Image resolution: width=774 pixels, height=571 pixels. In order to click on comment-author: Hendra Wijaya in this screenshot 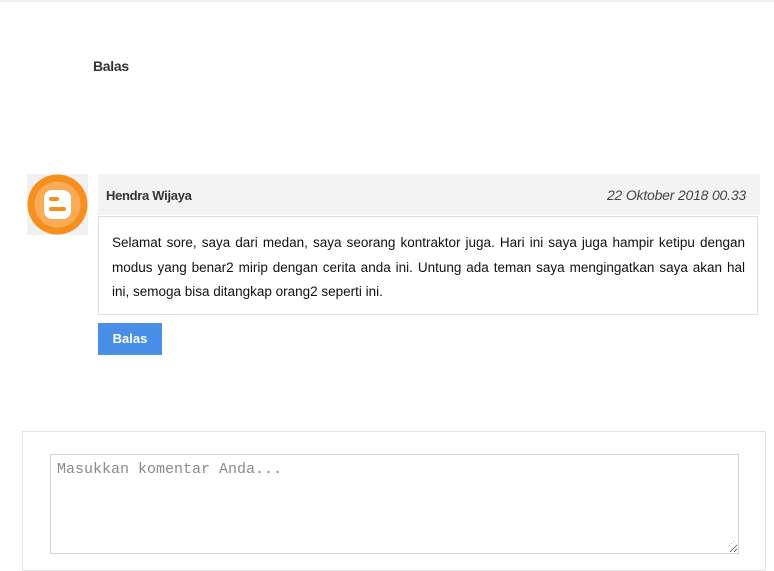, I will do `click(149, 195)`.